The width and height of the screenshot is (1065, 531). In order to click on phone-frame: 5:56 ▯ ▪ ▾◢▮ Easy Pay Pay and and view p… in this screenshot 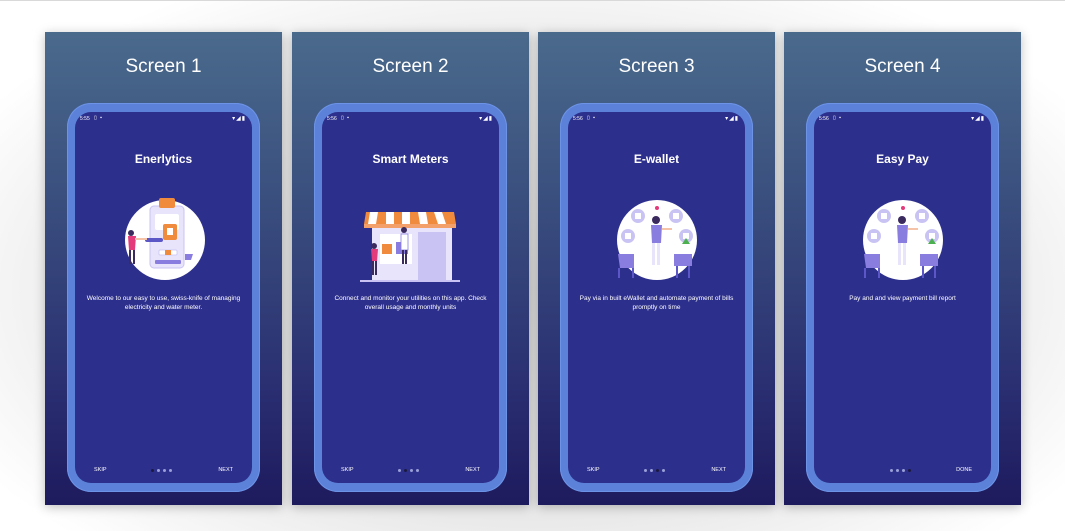, I will do `click(902, 297)`.